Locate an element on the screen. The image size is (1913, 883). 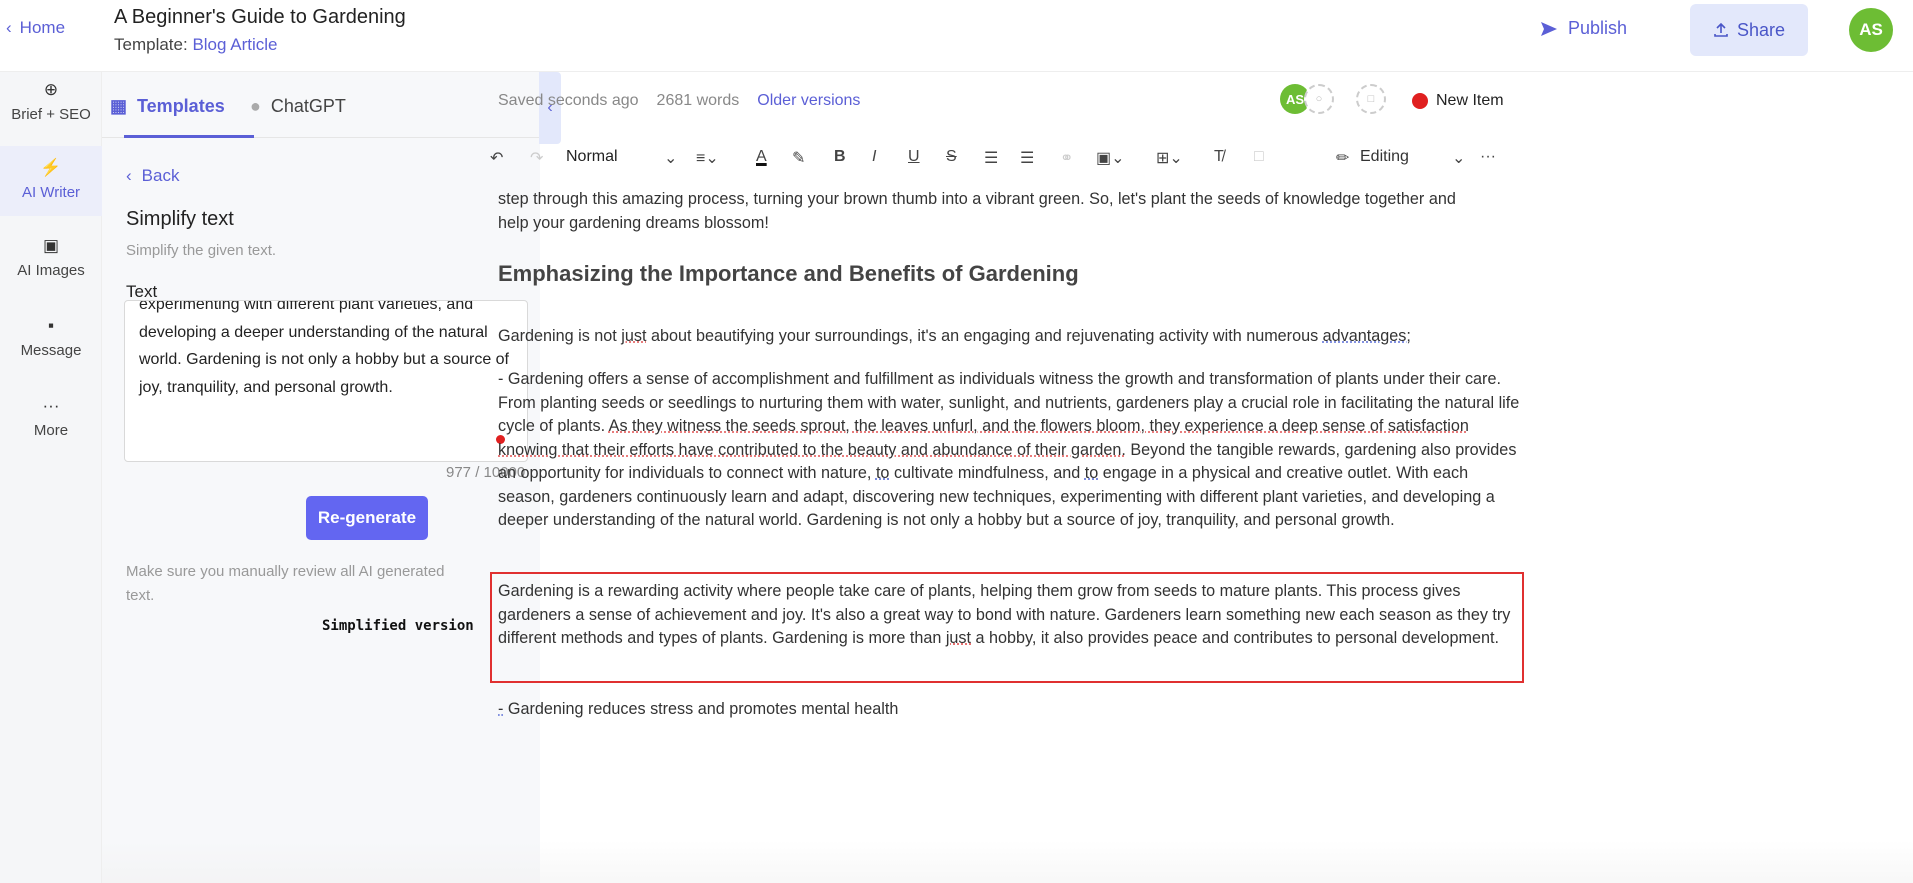
template-prefix: Template: is located at coordinates (151, 44).